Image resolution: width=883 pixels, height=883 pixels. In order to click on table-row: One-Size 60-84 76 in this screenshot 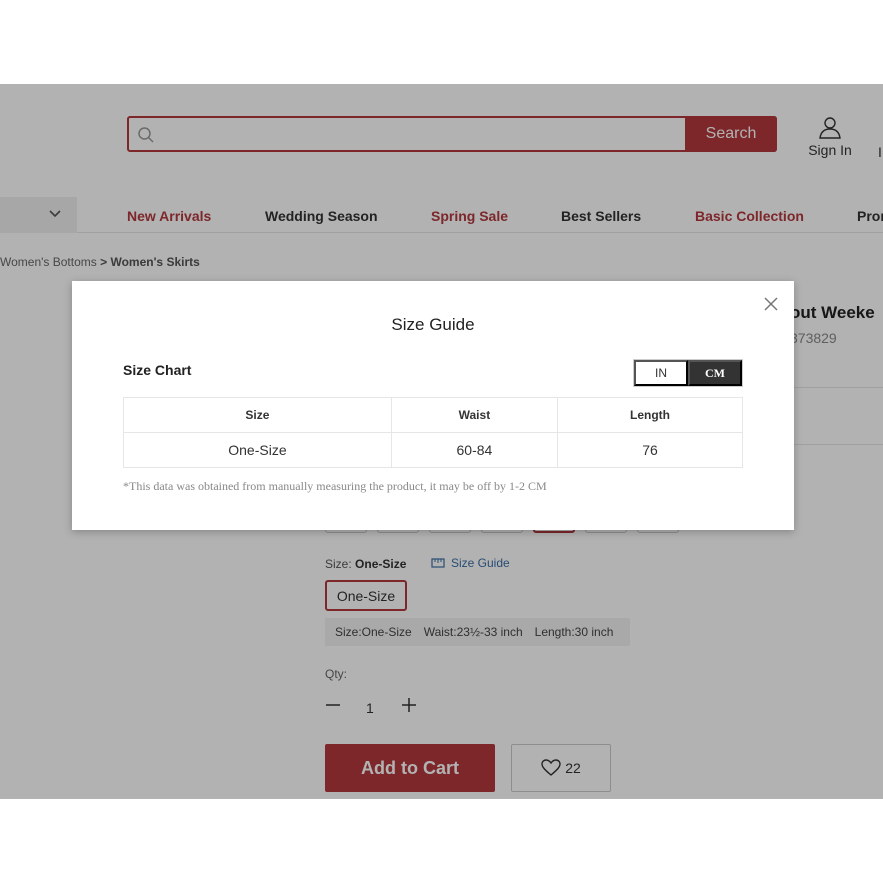, I will do `click(433, 450)`.